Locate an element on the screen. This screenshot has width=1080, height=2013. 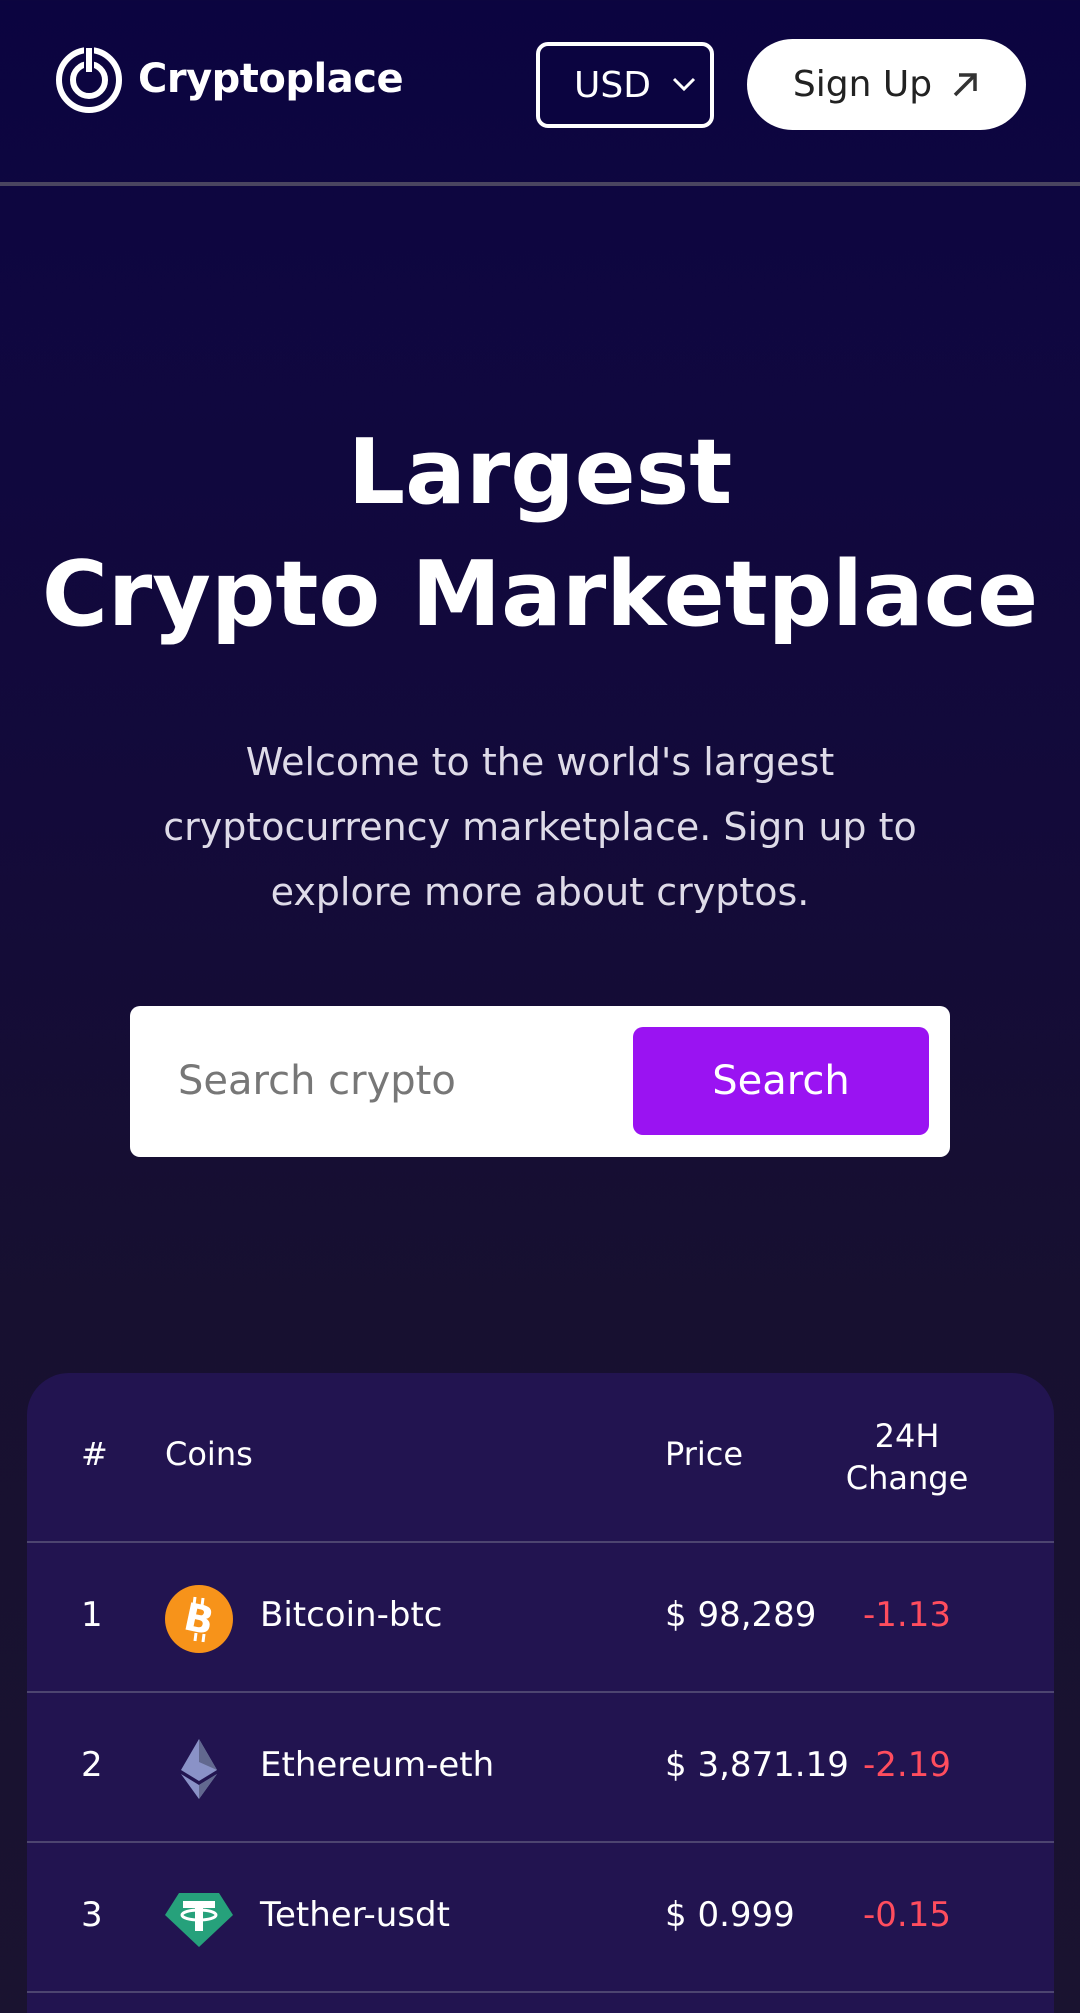
currency-value: USD is located at coordinates (612, 85).